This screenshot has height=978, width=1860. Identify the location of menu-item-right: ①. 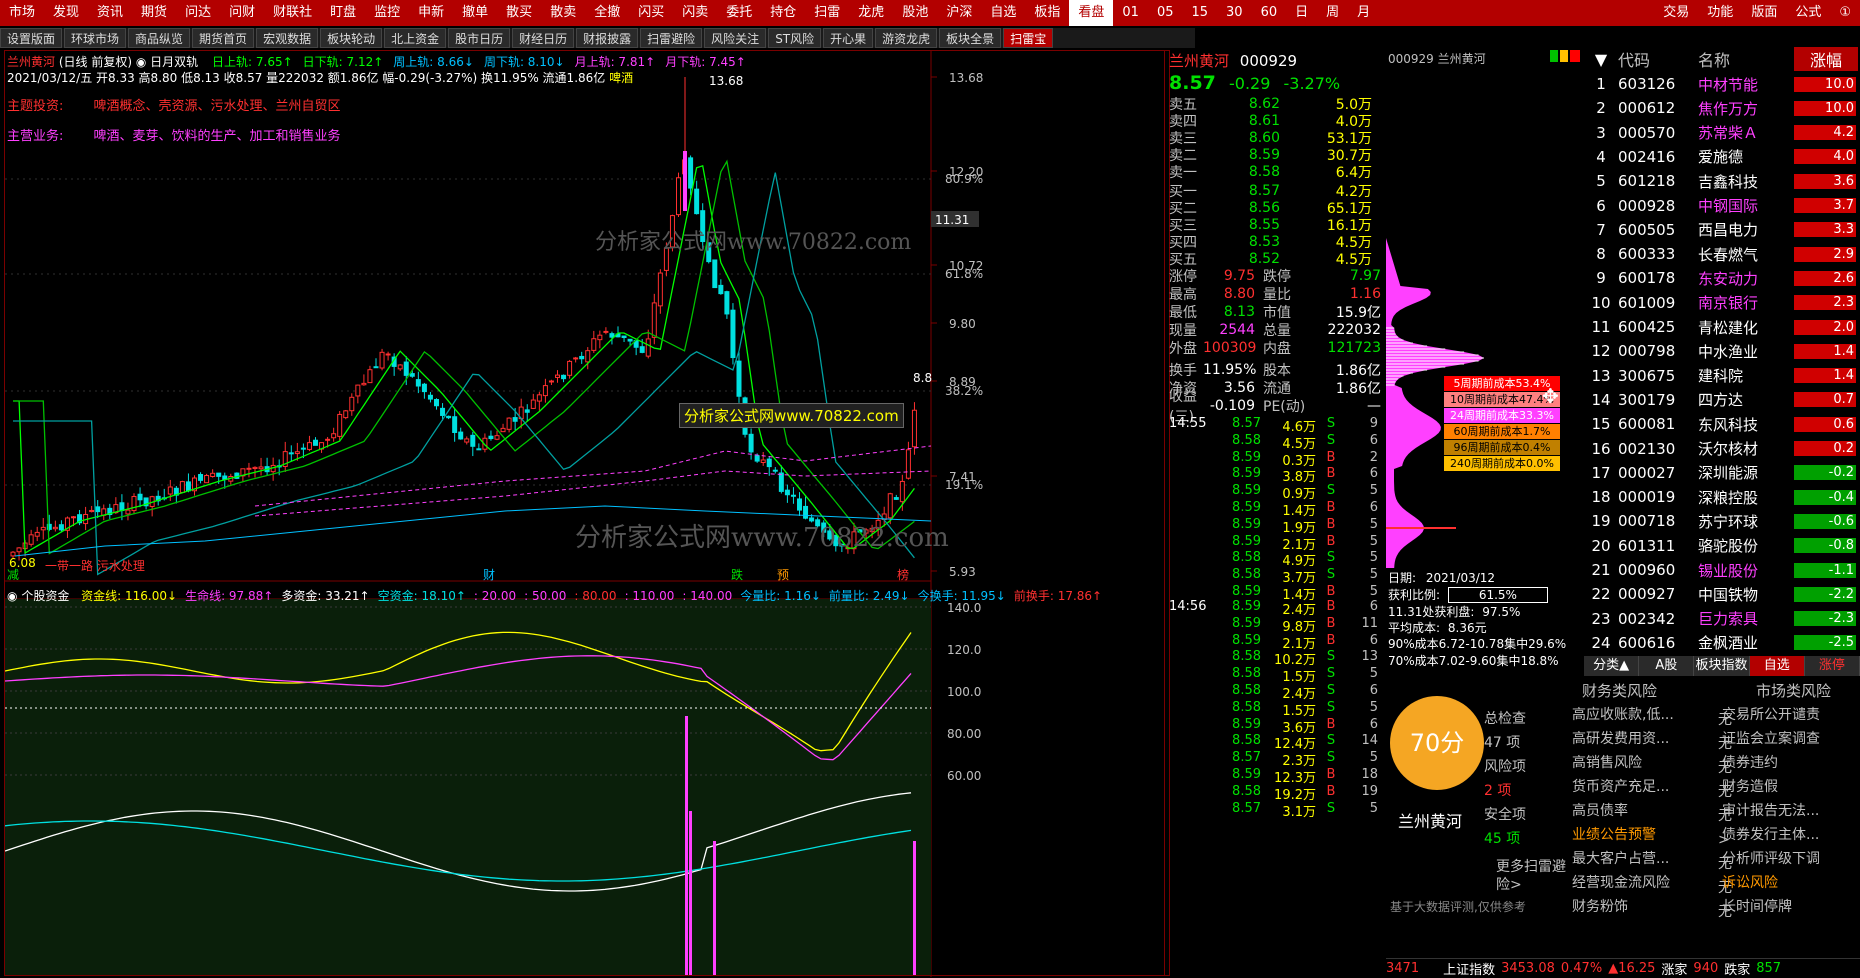
(1845, 13).